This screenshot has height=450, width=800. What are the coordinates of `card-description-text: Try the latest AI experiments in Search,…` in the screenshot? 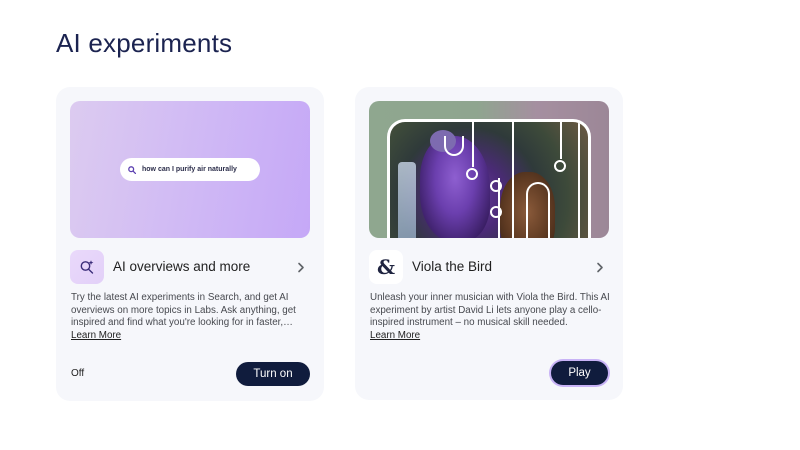 It's located at (183, 310).